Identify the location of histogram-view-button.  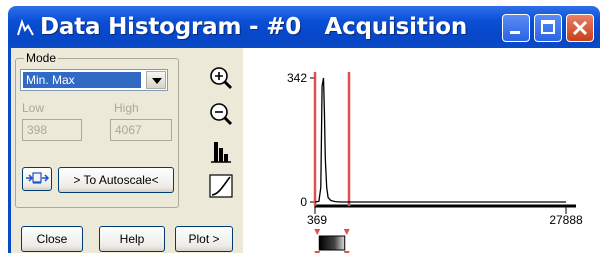
(221, 152).